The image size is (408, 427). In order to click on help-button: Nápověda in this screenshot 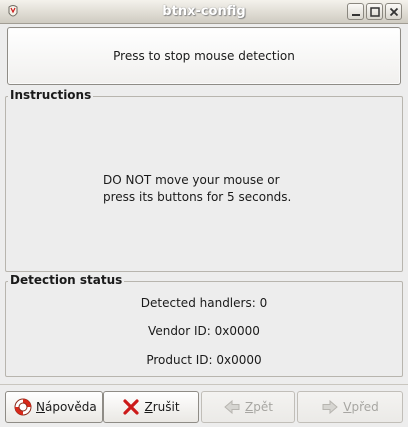, I will do `click(54, 407)`.